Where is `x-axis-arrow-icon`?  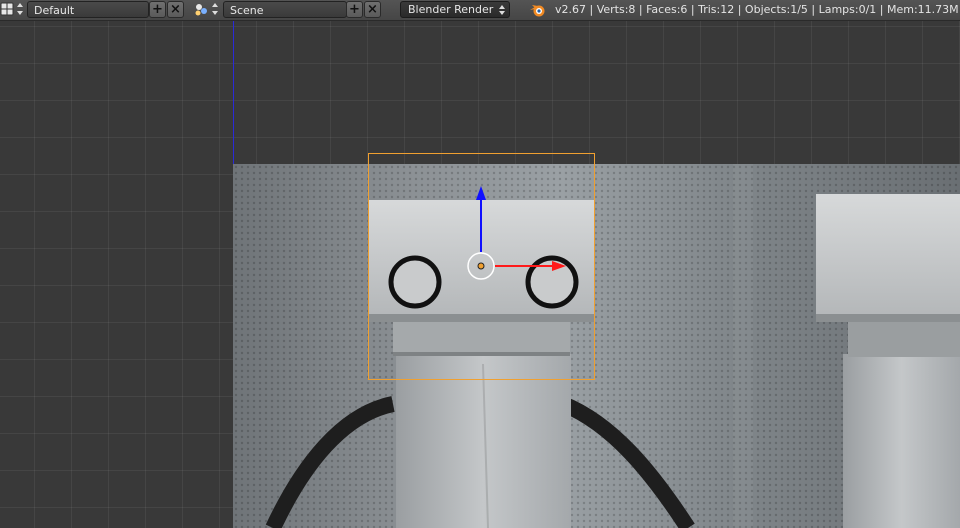
x-axis-arrow-icon is located at coordinates (559, 266).